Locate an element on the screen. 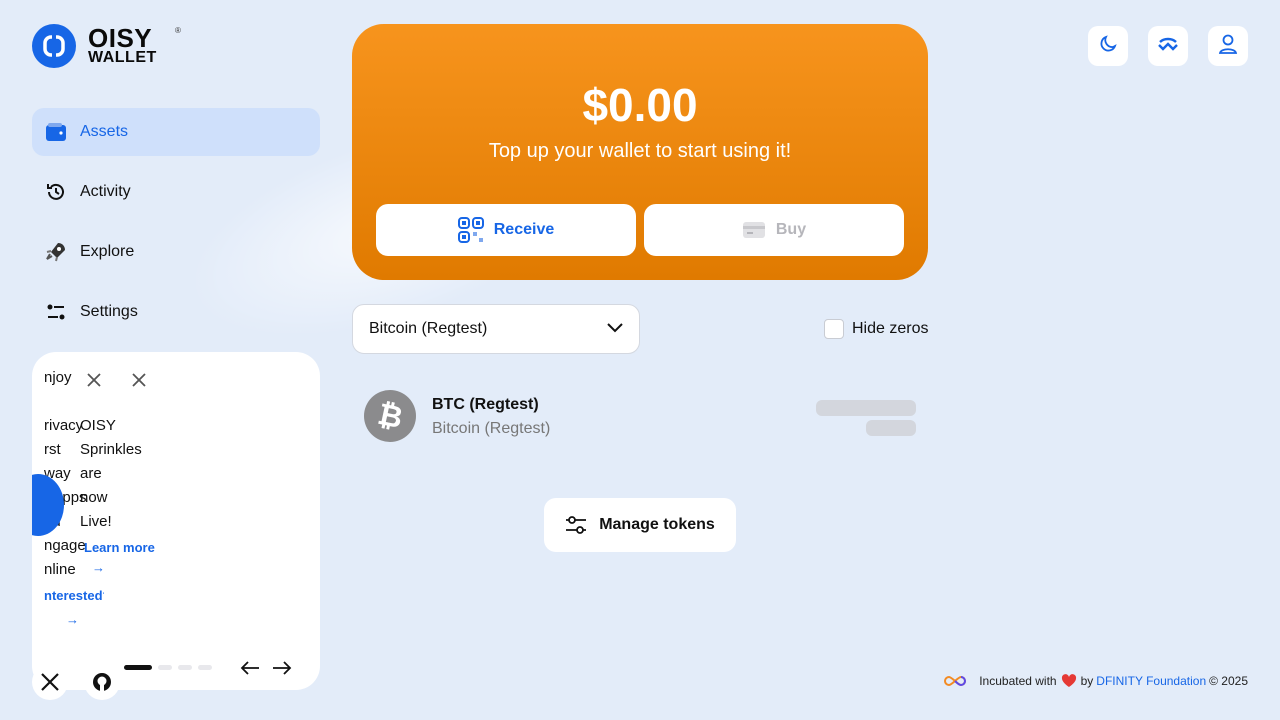 This screenshot has width=1280, height=720. qr-code-icon is located at coordinates (470, 230).